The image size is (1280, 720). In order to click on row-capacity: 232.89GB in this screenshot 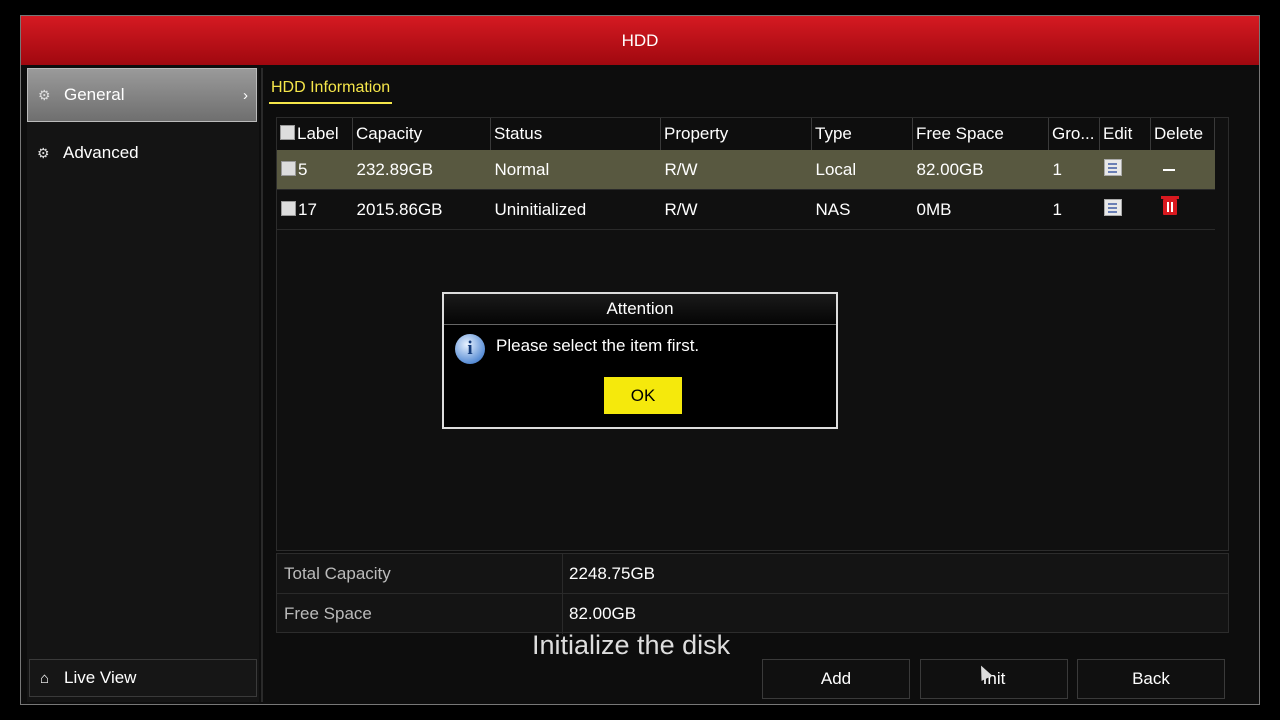, I will do `click(421, 170)`.